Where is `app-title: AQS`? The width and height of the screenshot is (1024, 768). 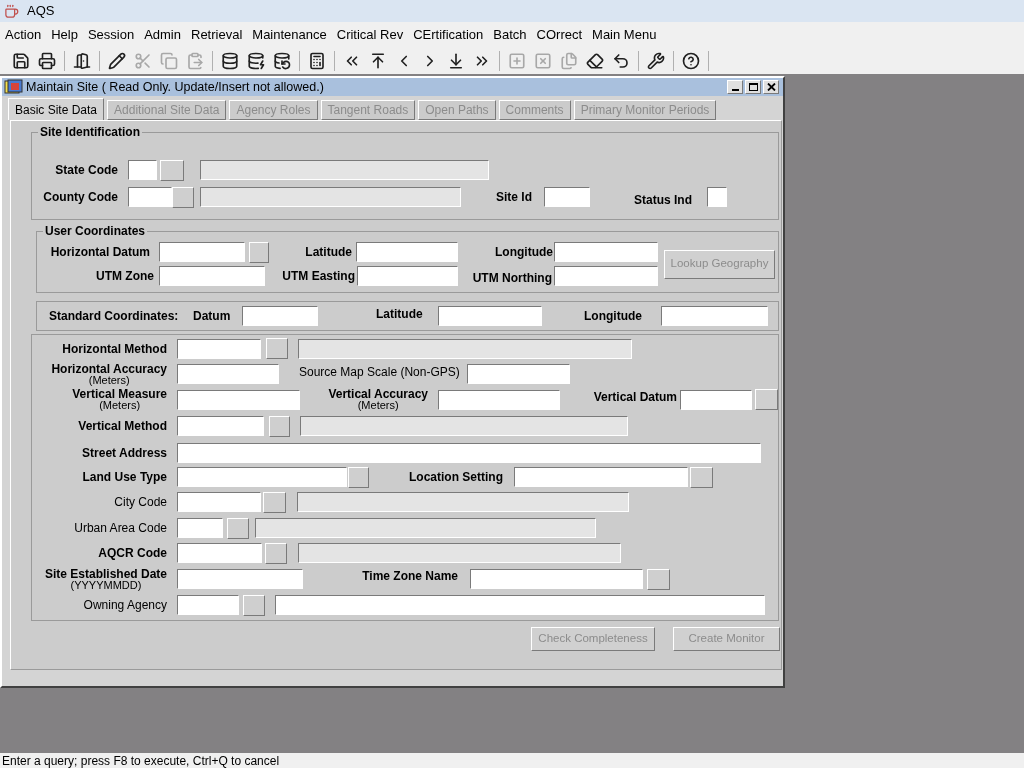 app-title: AQS is located at coordinates (41, 11).